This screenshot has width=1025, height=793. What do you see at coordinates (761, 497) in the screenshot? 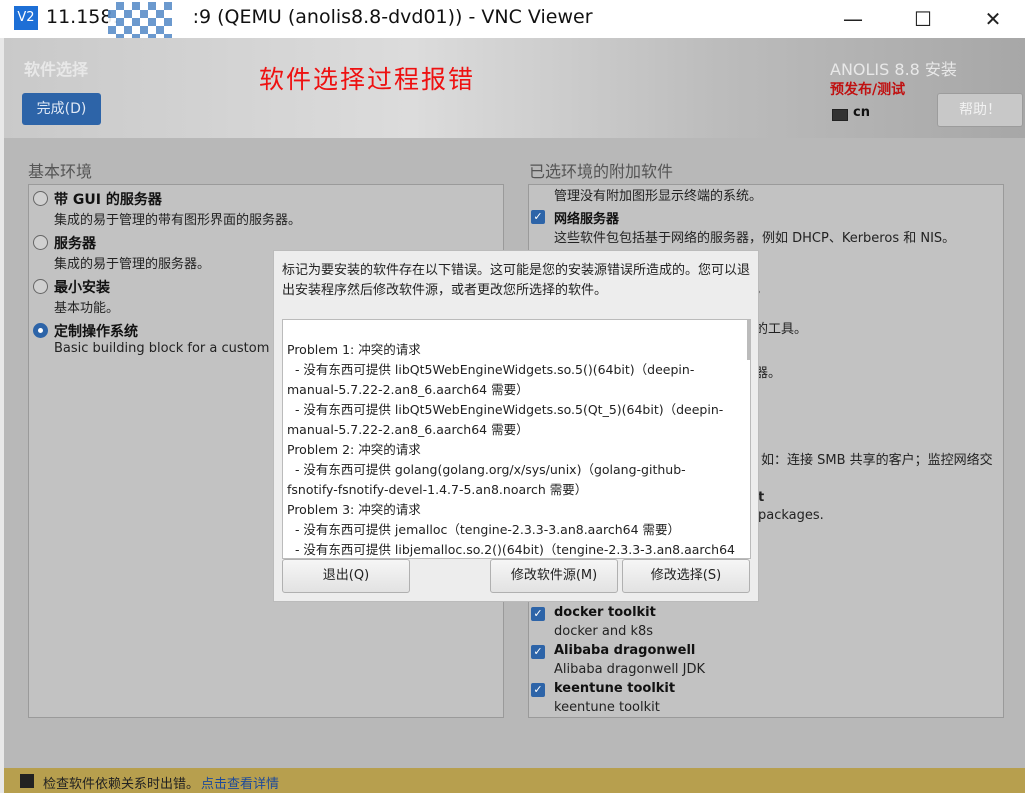
I see `addon-fragment: t` at bounding box center [761, 497].